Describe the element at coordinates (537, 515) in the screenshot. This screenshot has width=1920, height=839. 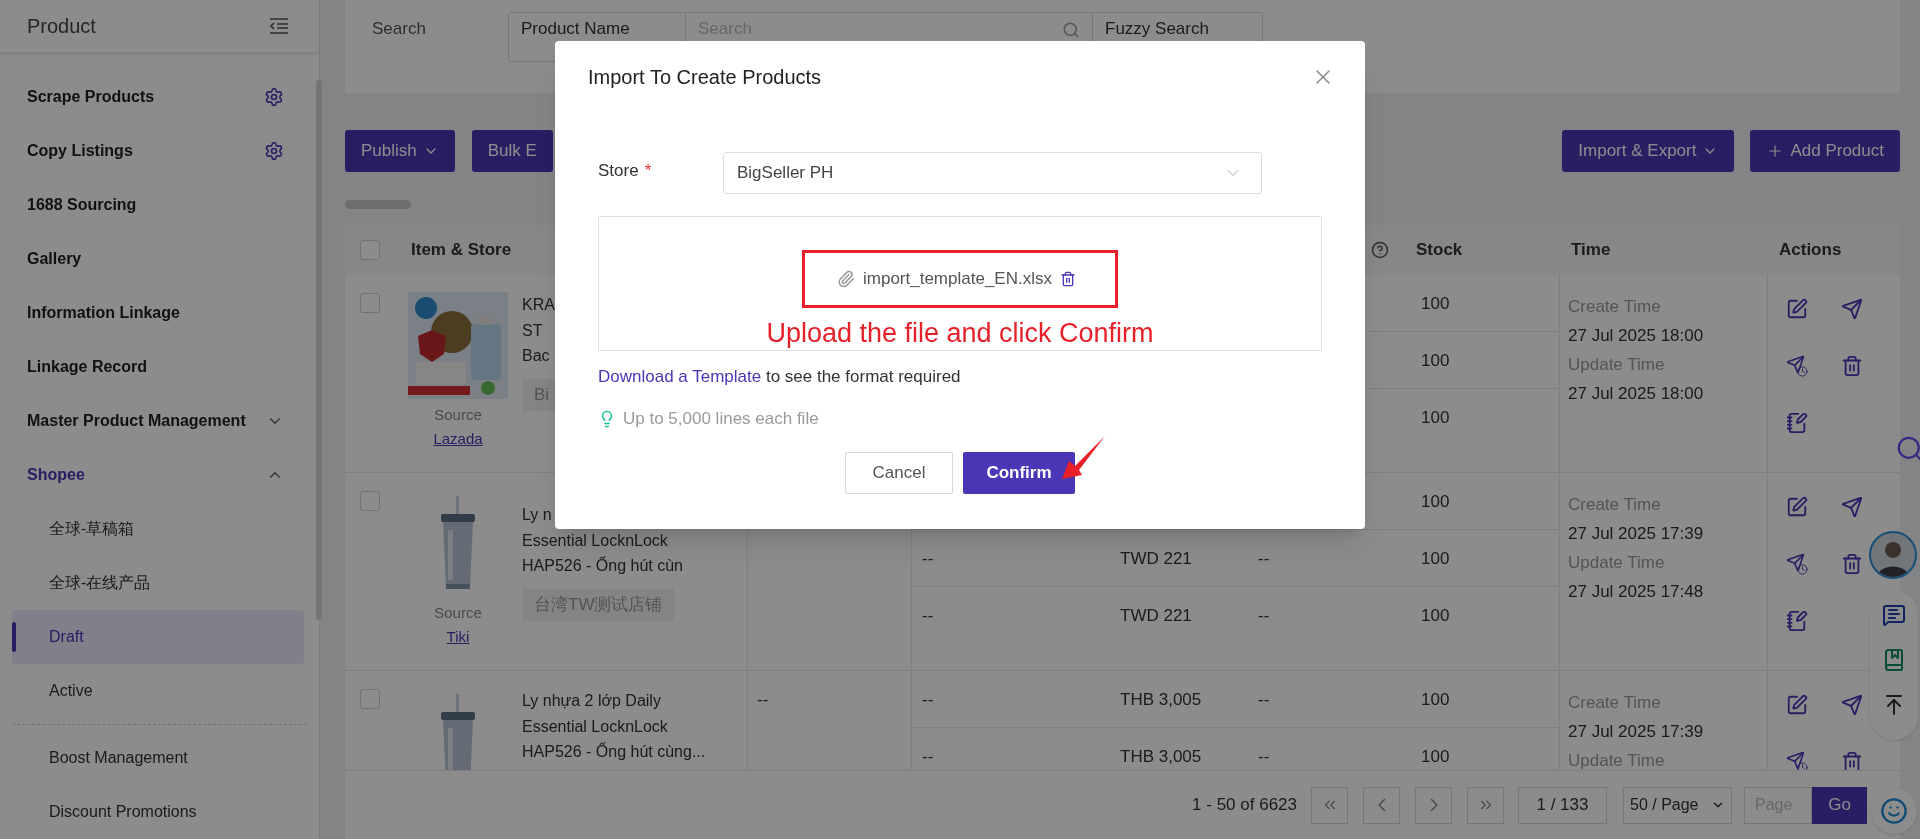
I see `product-title-line: Ly n` at that location.